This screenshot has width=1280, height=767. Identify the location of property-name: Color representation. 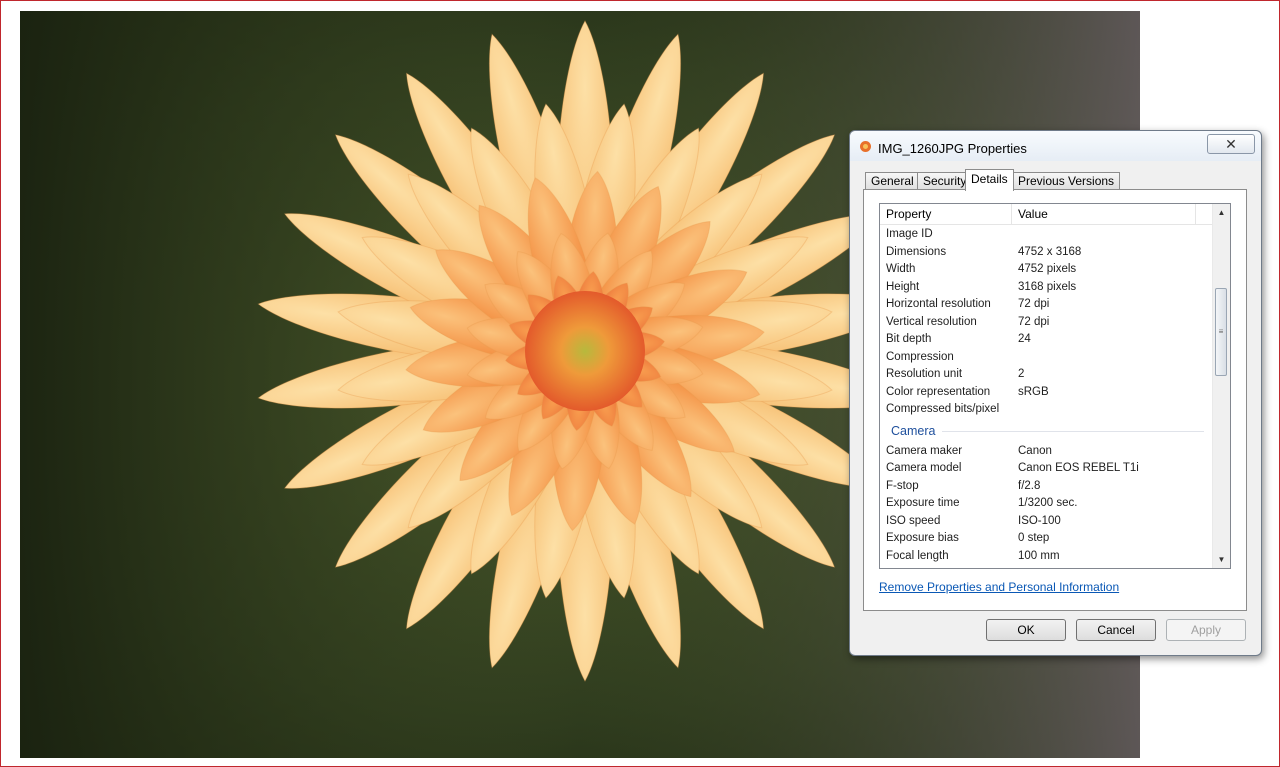
(938, 391).